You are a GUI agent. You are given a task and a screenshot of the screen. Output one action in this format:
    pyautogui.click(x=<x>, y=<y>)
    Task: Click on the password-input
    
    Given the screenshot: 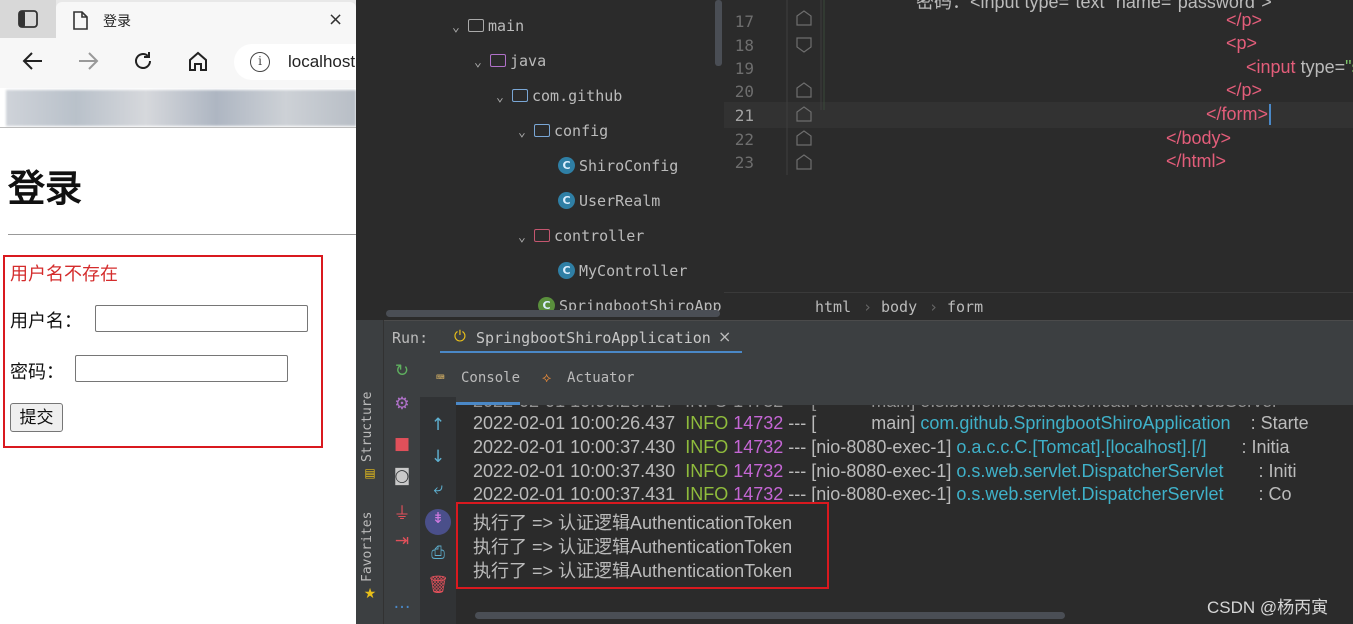 What is the action you would take?
    pyautogui.click(x=181, y=368)
    